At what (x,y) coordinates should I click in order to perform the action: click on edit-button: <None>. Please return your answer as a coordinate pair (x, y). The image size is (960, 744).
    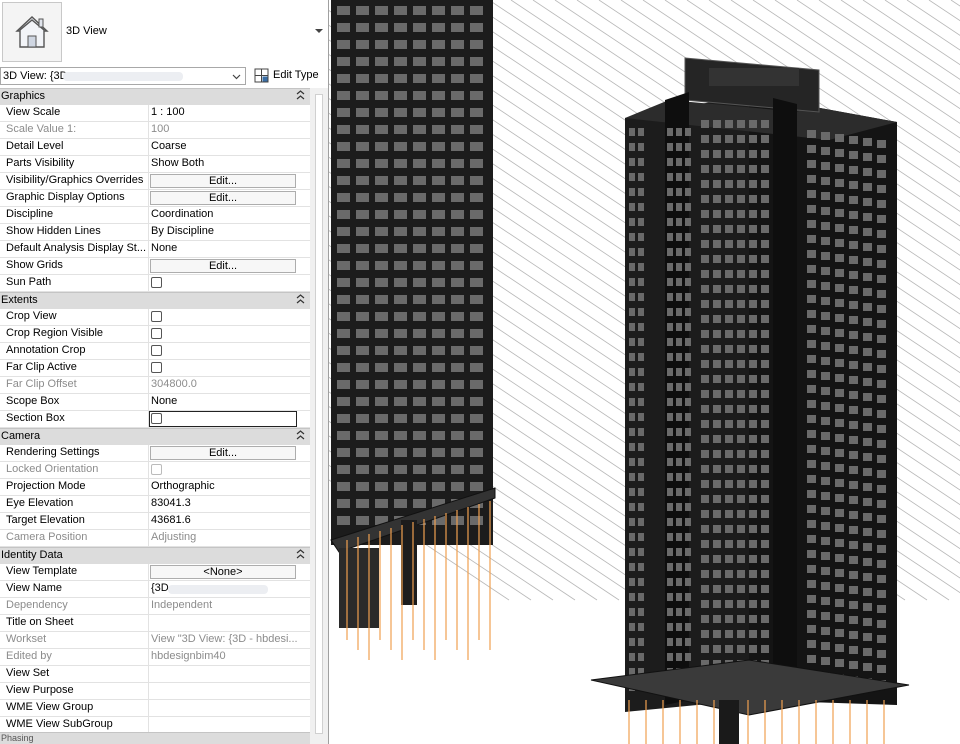
    Looking at the image, I should click on (223, 572).